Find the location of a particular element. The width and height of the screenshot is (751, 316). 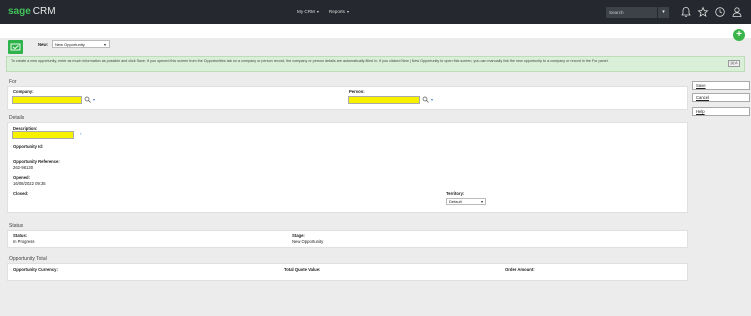

section-title-opportunity-total: Opportunity Total is located at coordinates (28, 259).